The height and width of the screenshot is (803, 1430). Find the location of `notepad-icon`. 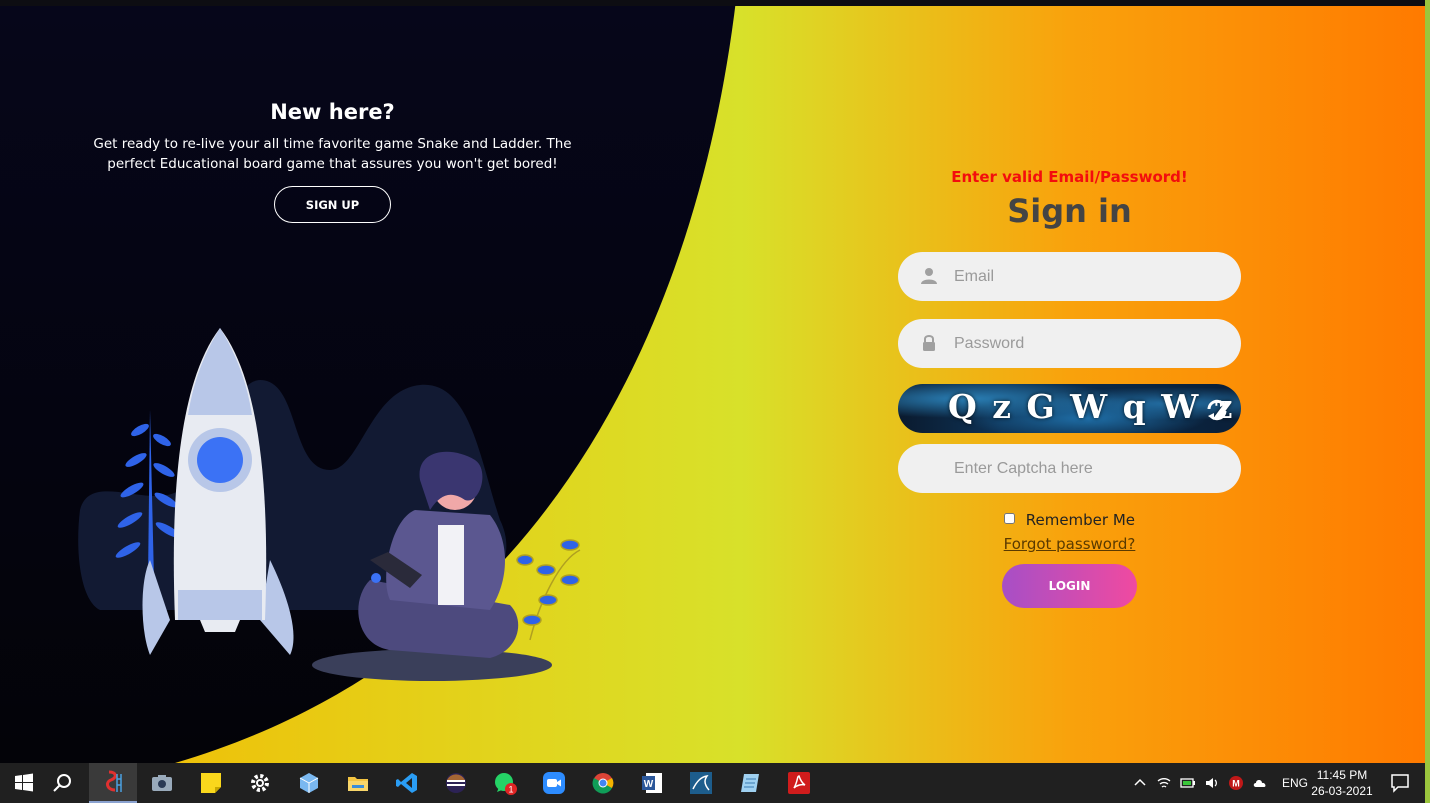

notepad-icon is located at coordinates (750, 783).